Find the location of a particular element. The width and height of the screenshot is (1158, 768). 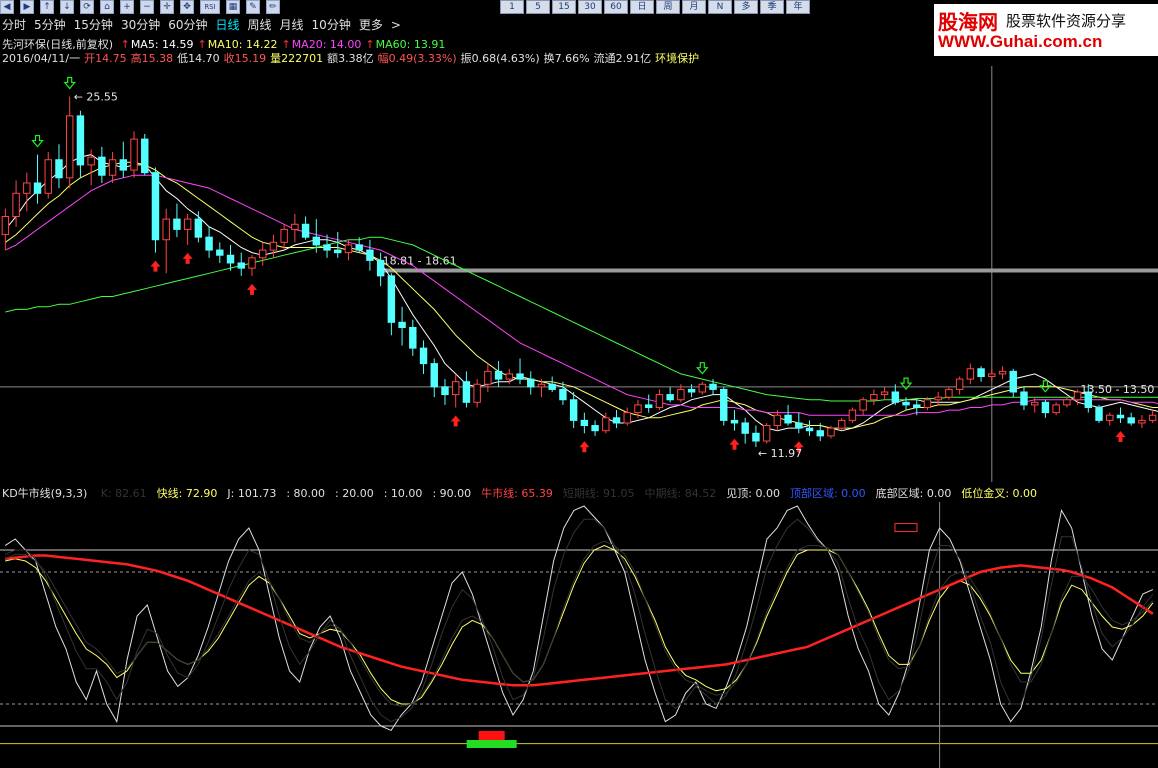

period-button: 周 is located at coordinates (668, 7).